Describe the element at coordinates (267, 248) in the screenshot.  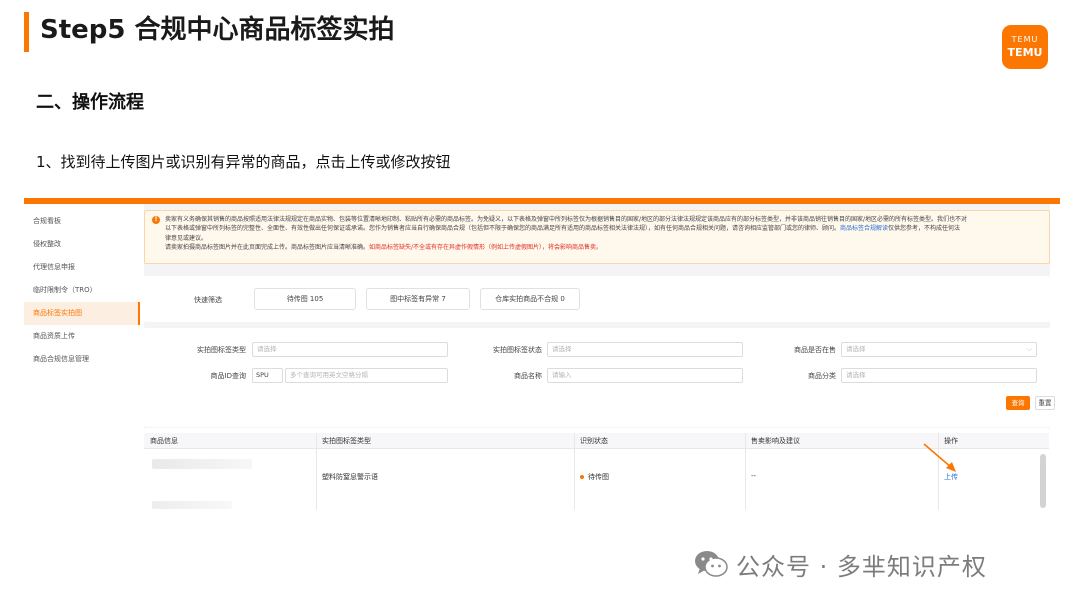
I see `notice-text: 请卖家拍摄商品标签图片并在此页面完成上传。商品标签图片应当清晰准确。` at that location.